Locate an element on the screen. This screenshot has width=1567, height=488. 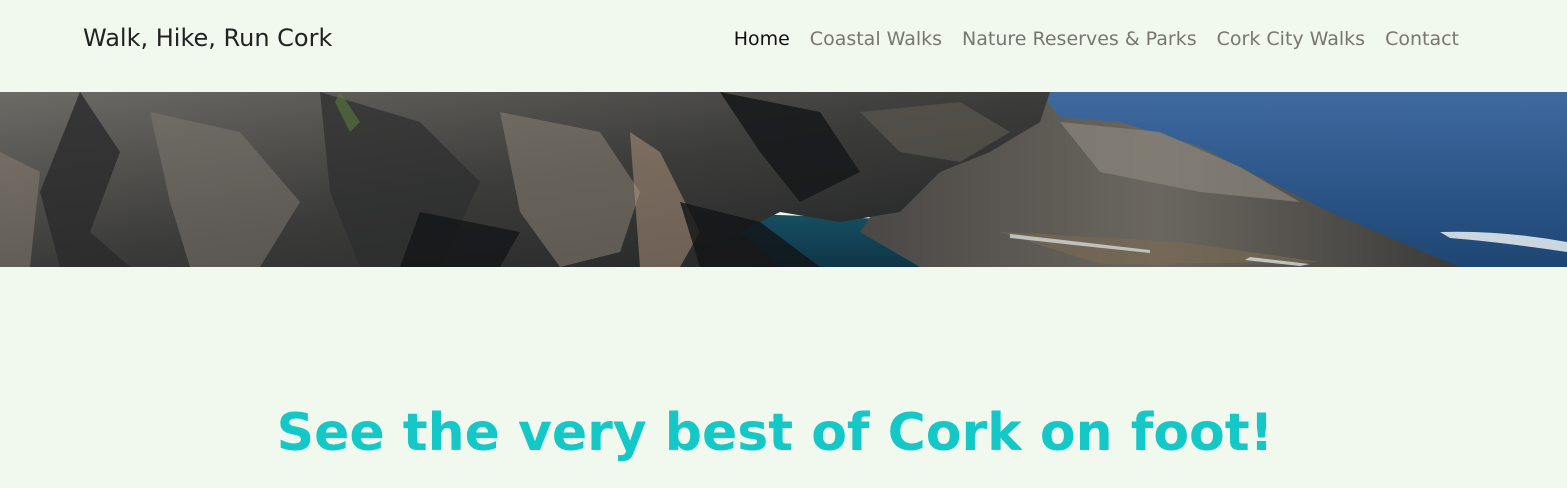
site-brand-link: Walk, Hike, Run Cork is located at coordinates (207, 38).